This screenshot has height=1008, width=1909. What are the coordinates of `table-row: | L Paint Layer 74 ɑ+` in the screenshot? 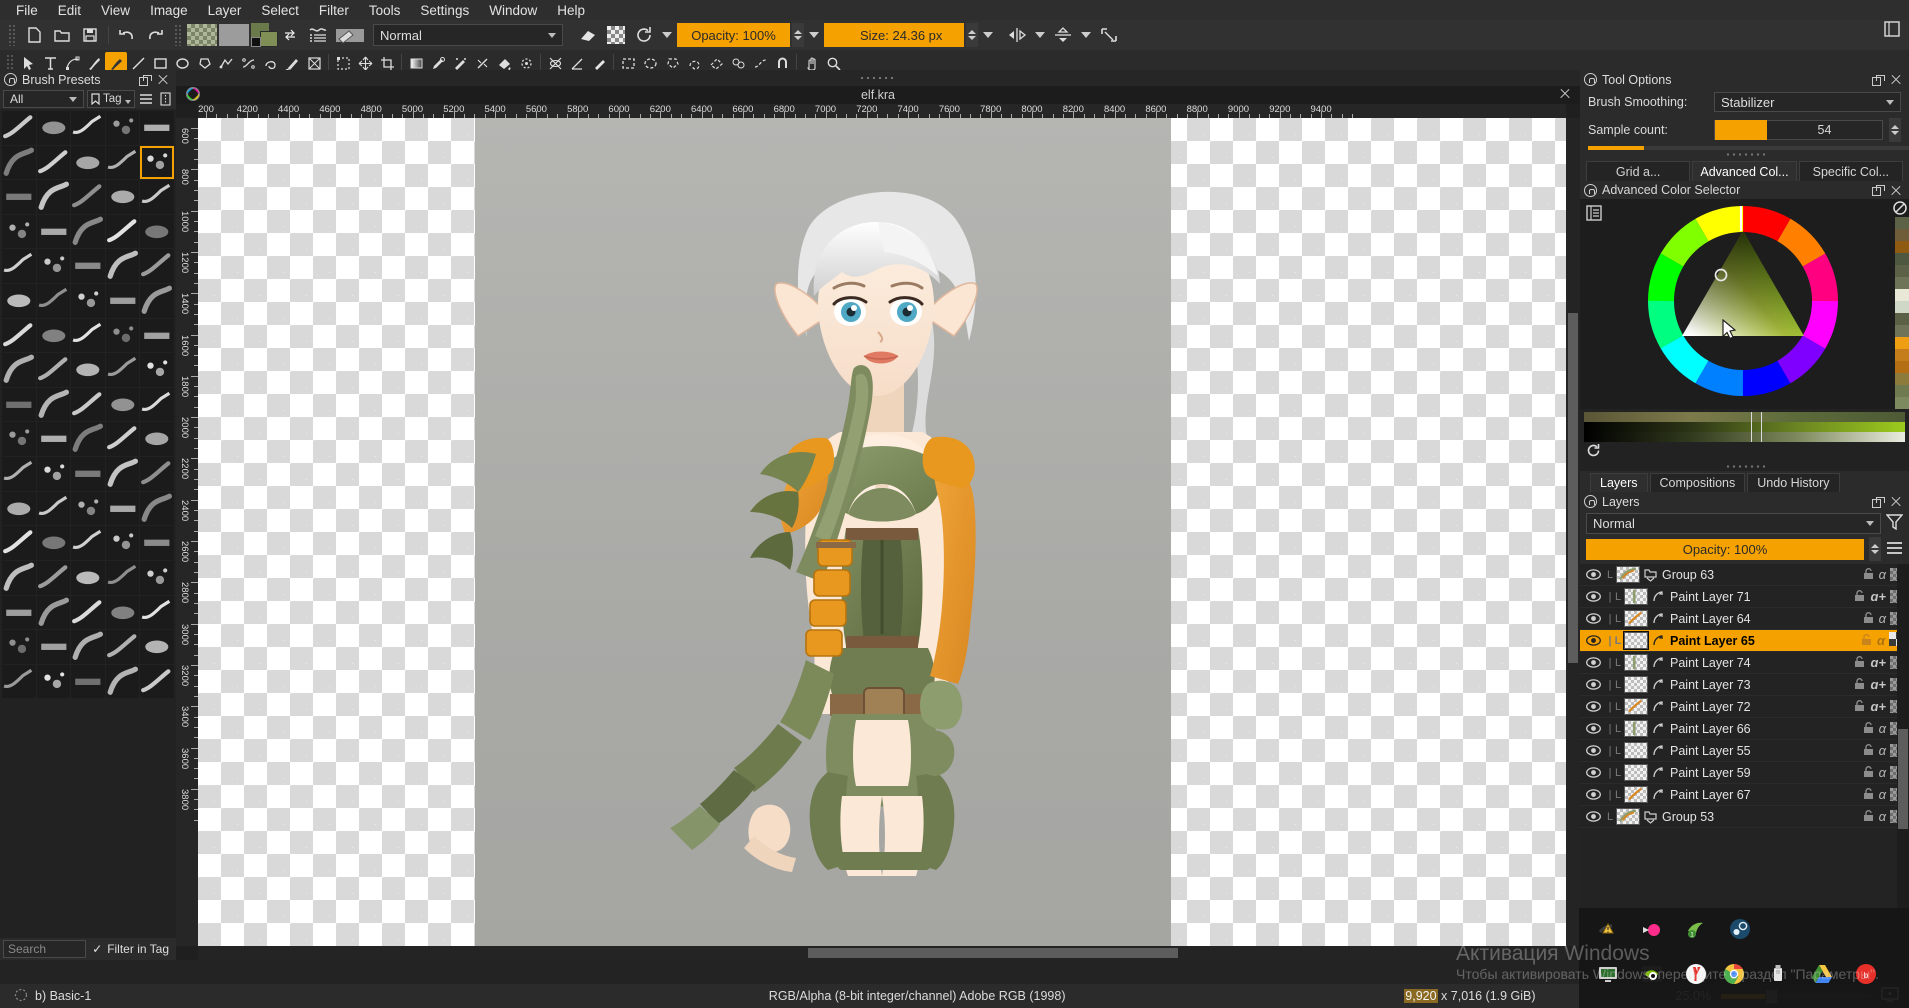 It's located at (1744, 663).